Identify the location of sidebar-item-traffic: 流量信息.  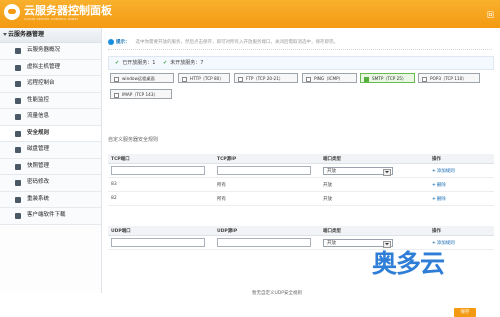
(50, 117).